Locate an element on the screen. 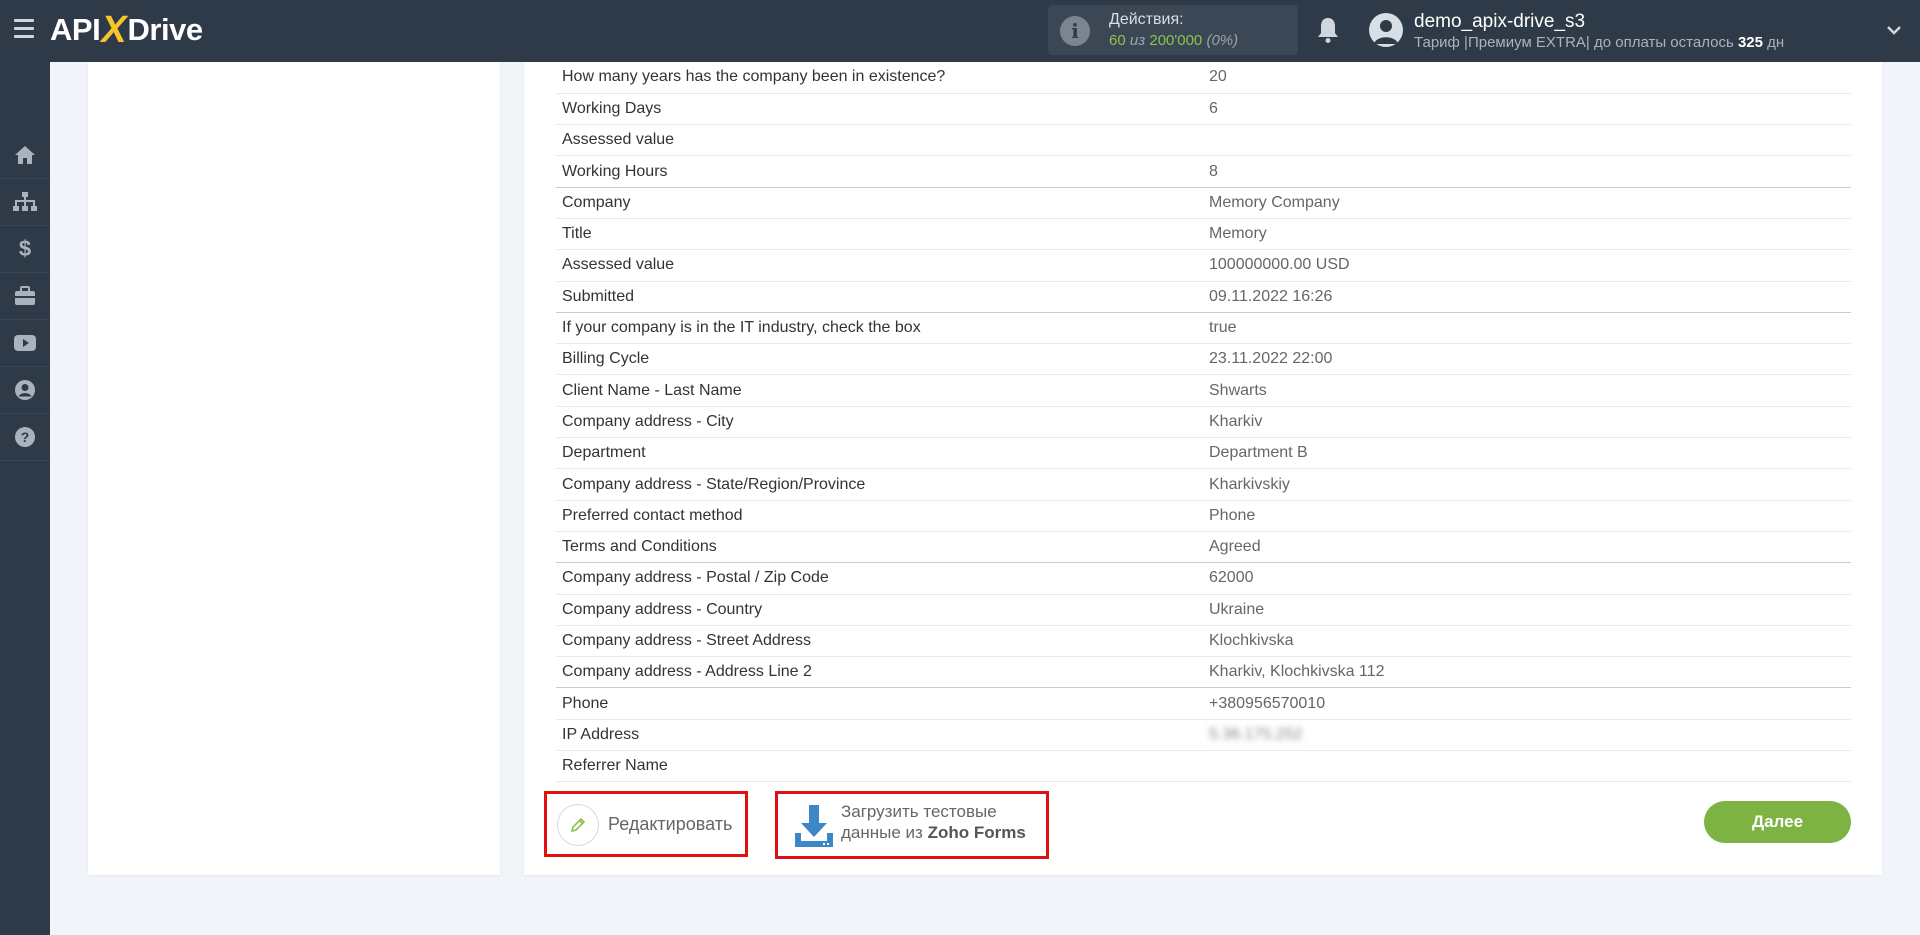  blurred-ip-value: 5.36.175.252 is located at coordinates (1256, 734).